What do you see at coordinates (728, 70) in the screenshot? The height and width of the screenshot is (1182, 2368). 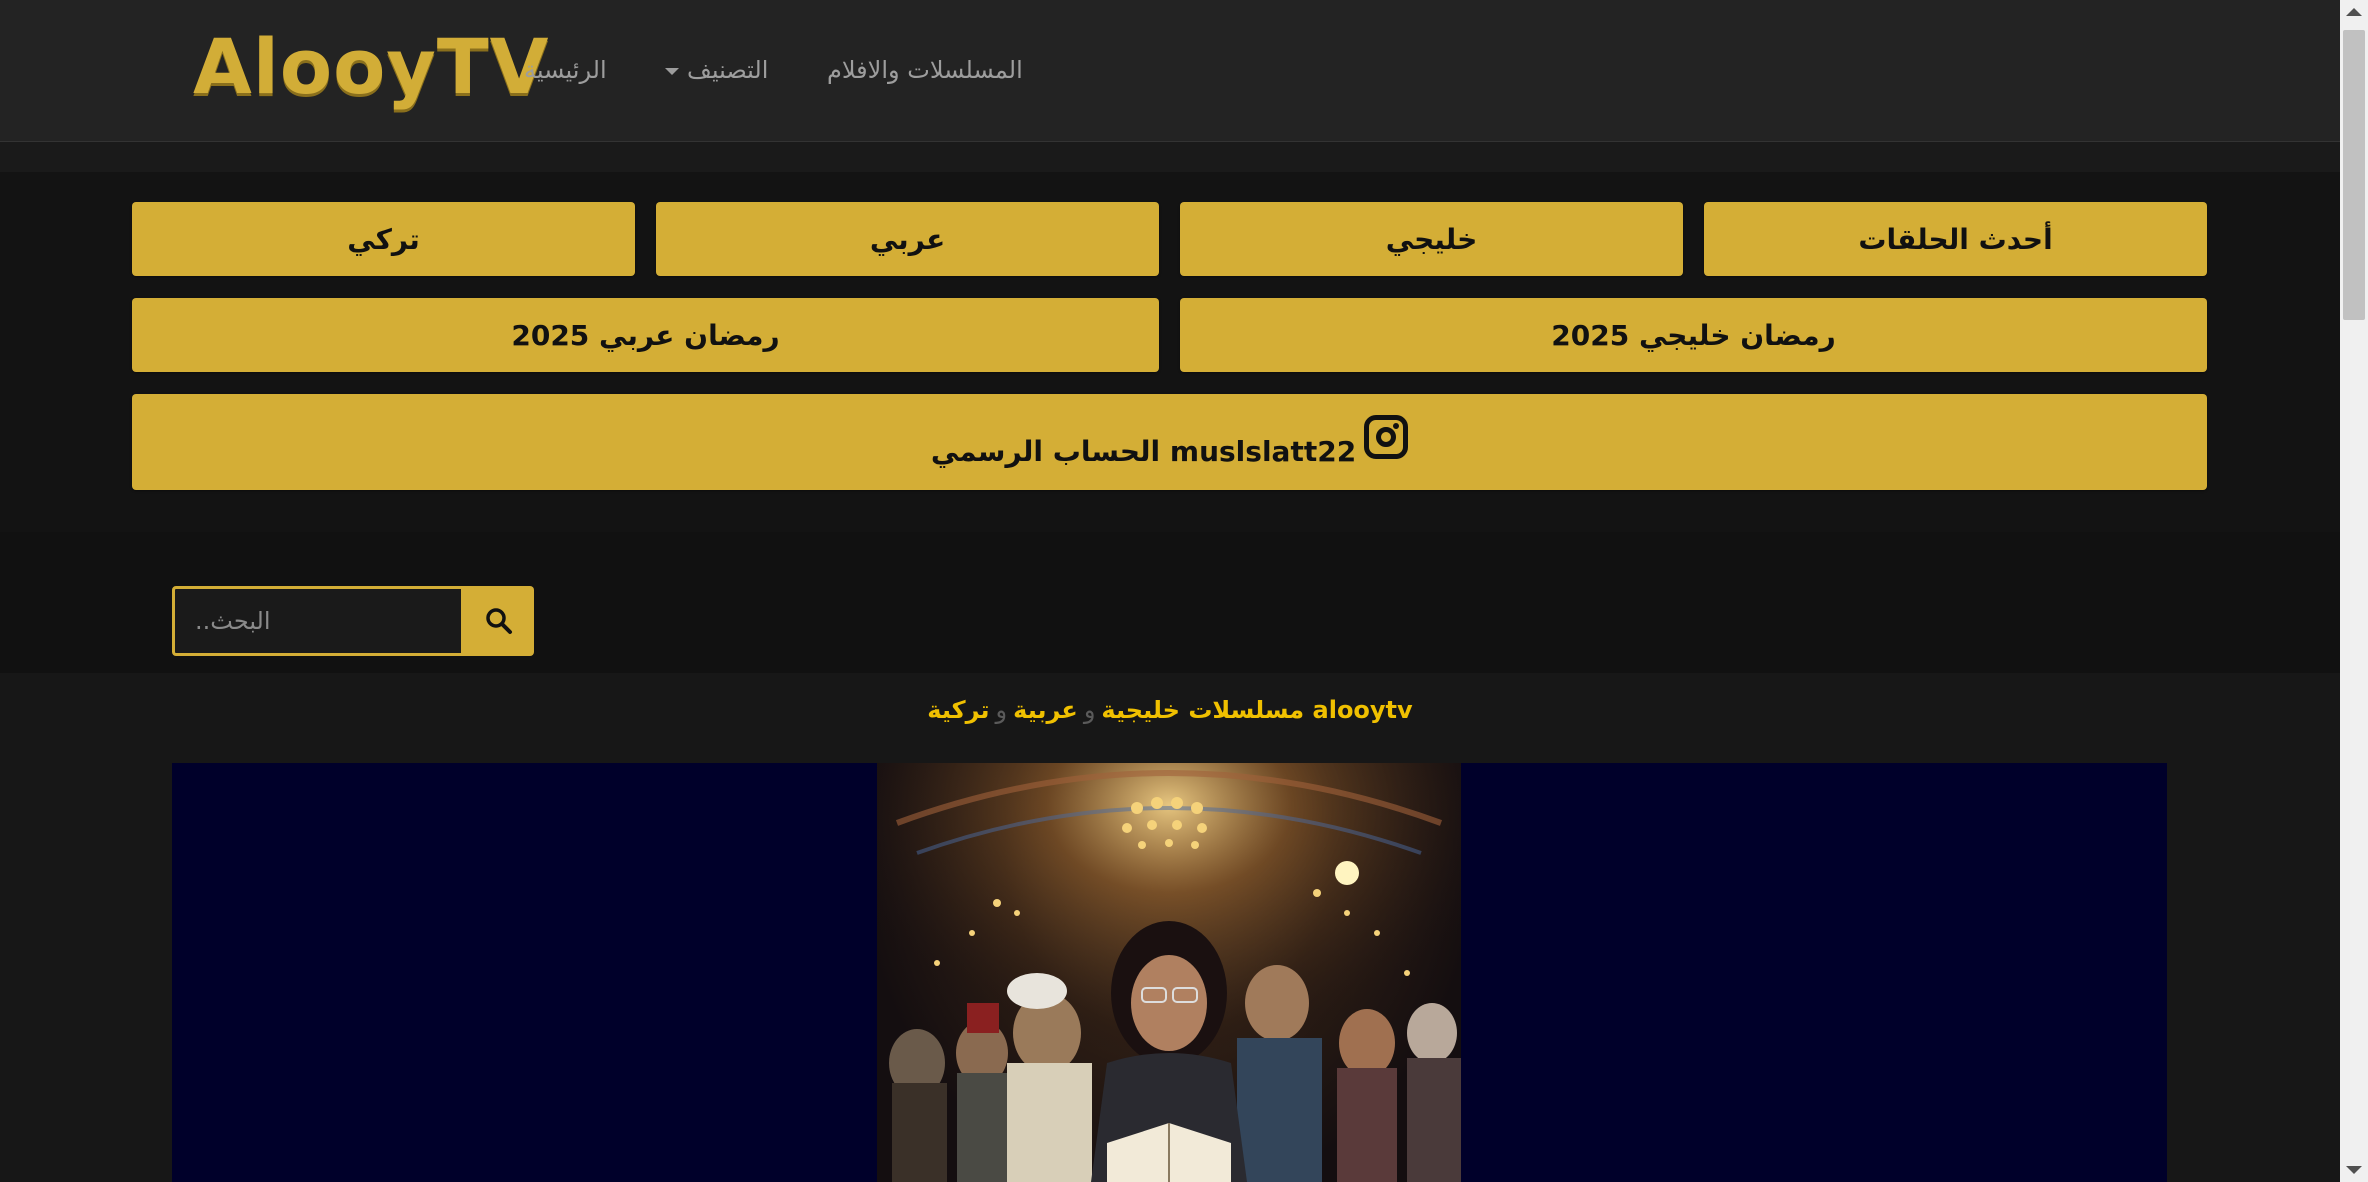 I see `nav-category-label: التصنيف` at bounding box center [728, 70].